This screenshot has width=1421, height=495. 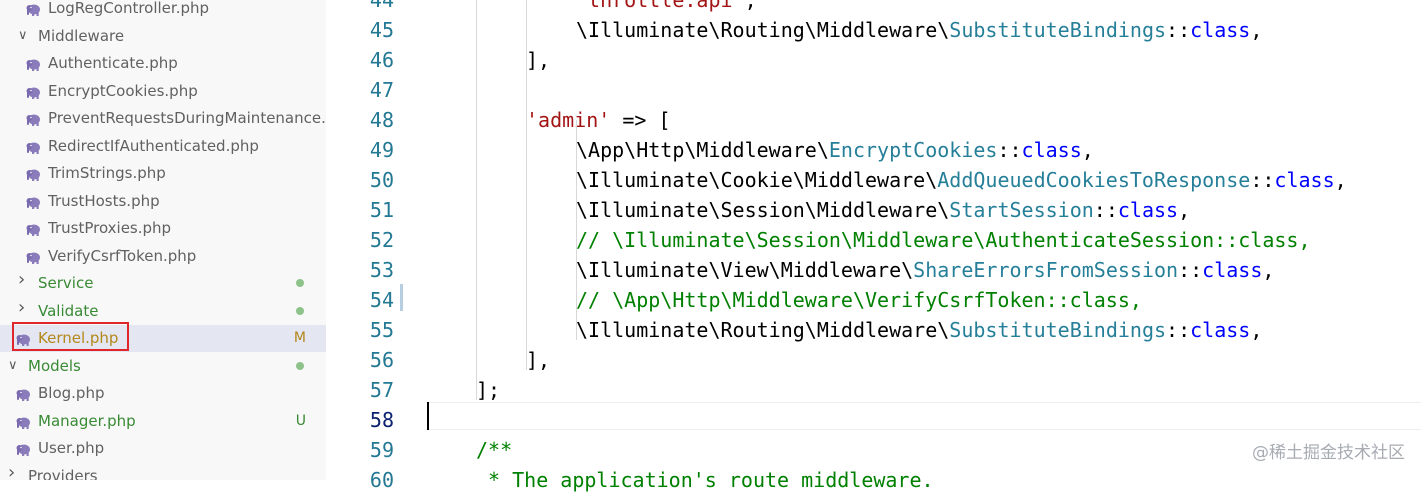 What do you see at coordinates (381, 330) in the screenshot?
I see `line-number: 55` at bounding box center [381, 330].